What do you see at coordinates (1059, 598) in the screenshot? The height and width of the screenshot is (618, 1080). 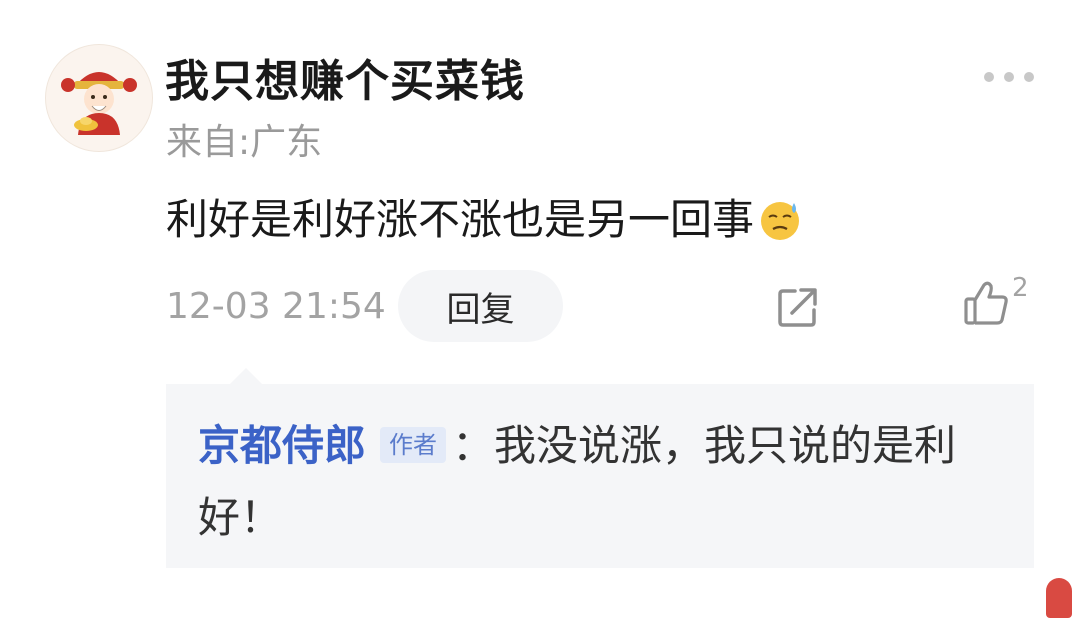 I see `floating-action-button` at bounding box center [1059, 598].